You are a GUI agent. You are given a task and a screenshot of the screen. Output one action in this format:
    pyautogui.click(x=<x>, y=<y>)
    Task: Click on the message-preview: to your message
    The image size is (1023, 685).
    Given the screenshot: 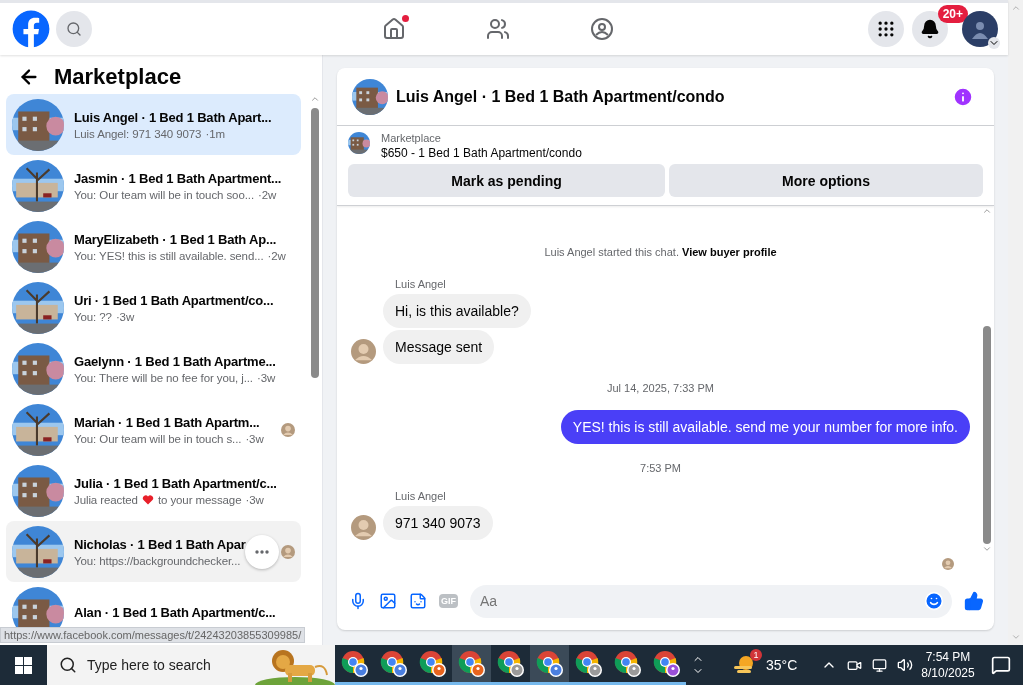 What is the action you would take?
    pyautogui.click(x=199, y=499)
    